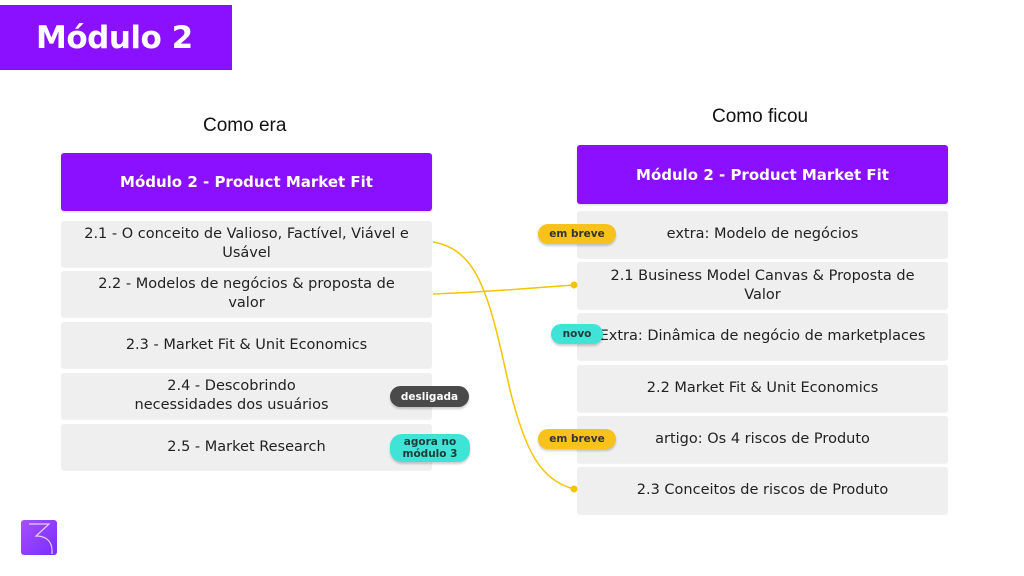 This screenshot has height=576, width=1024. Describe the element at coordinates (760, 116) in the screenshot. I see `after-column-heading: Como ficou` at that location.